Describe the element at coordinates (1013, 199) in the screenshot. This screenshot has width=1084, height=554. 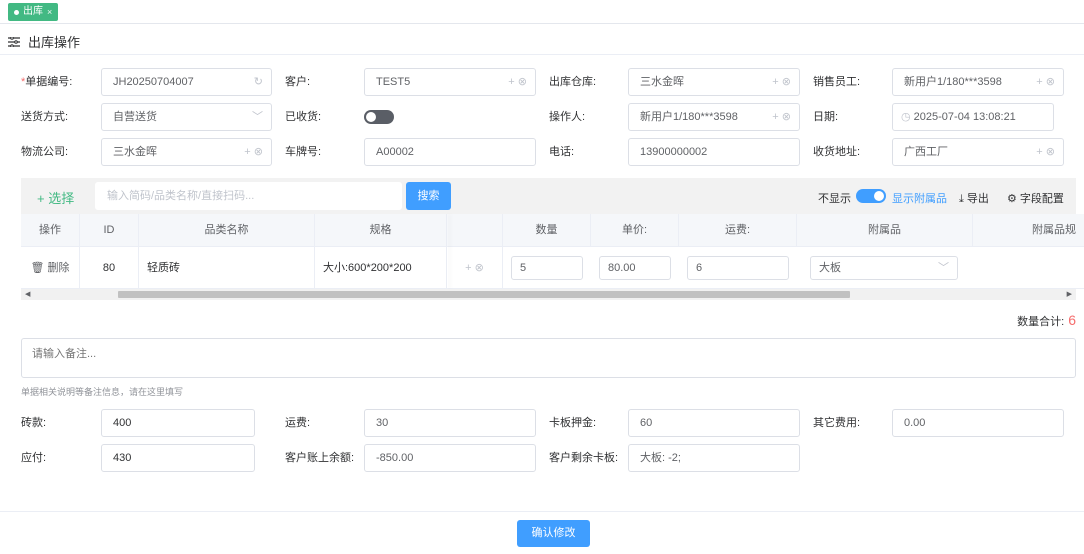
I see `gear-icon: ⚙` at that location.